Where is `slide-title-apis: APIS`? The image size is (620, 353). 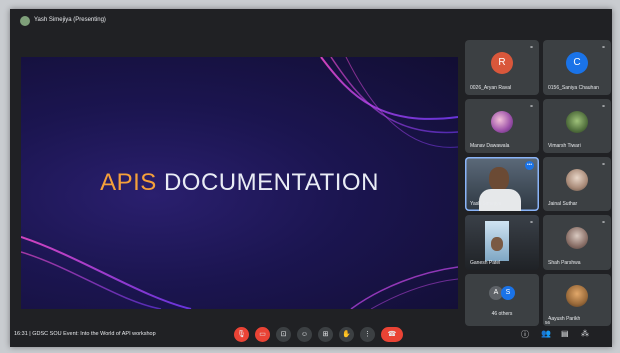
slide-title-apis: APIS is located at coordinates (128, 182).